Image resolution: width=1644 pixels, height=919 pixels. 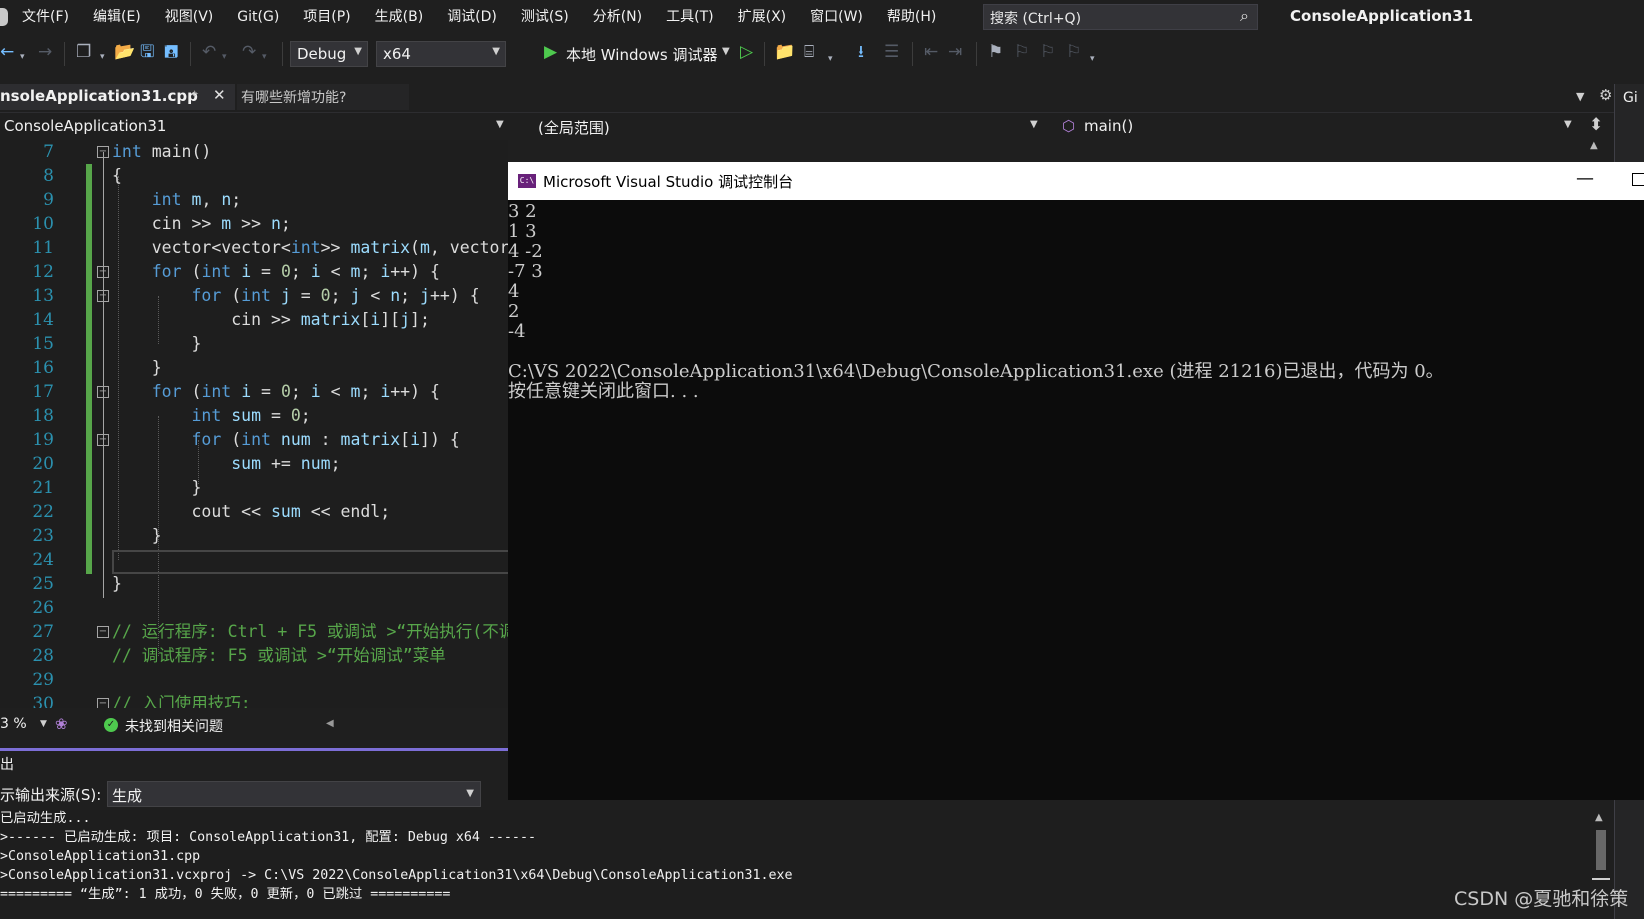 What do you see at coordinates (550, 52) in the screenshot?
I see `start-debugging-icon: ▶` at bounding box center [550, 52].